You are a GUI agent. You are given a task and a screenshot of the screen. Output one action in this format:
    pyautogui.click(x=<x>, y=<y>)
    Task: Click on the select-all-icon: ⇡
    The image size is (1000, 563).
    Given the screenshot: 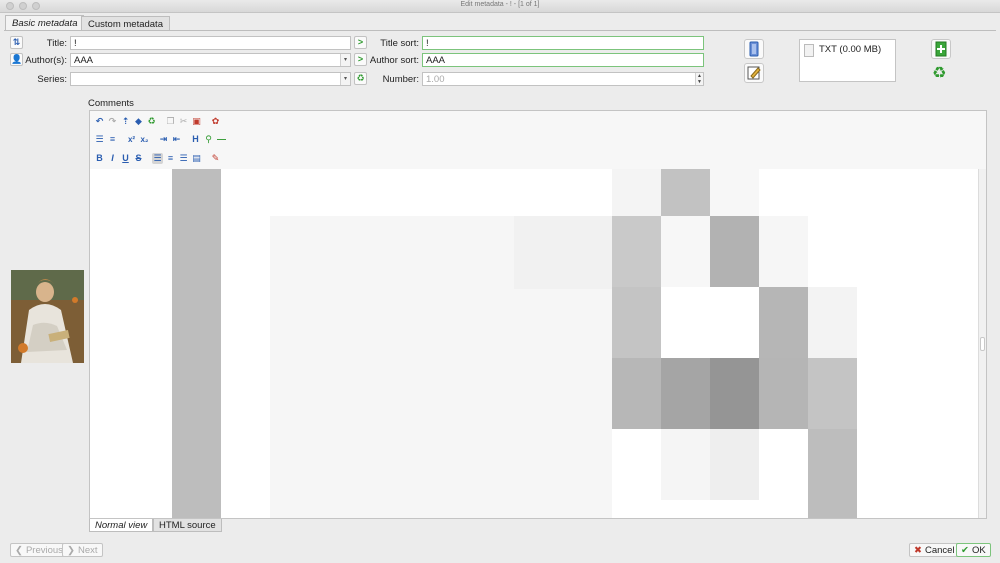 What is the action you would take?
    pyautogui.click(x=125, y=121)
    